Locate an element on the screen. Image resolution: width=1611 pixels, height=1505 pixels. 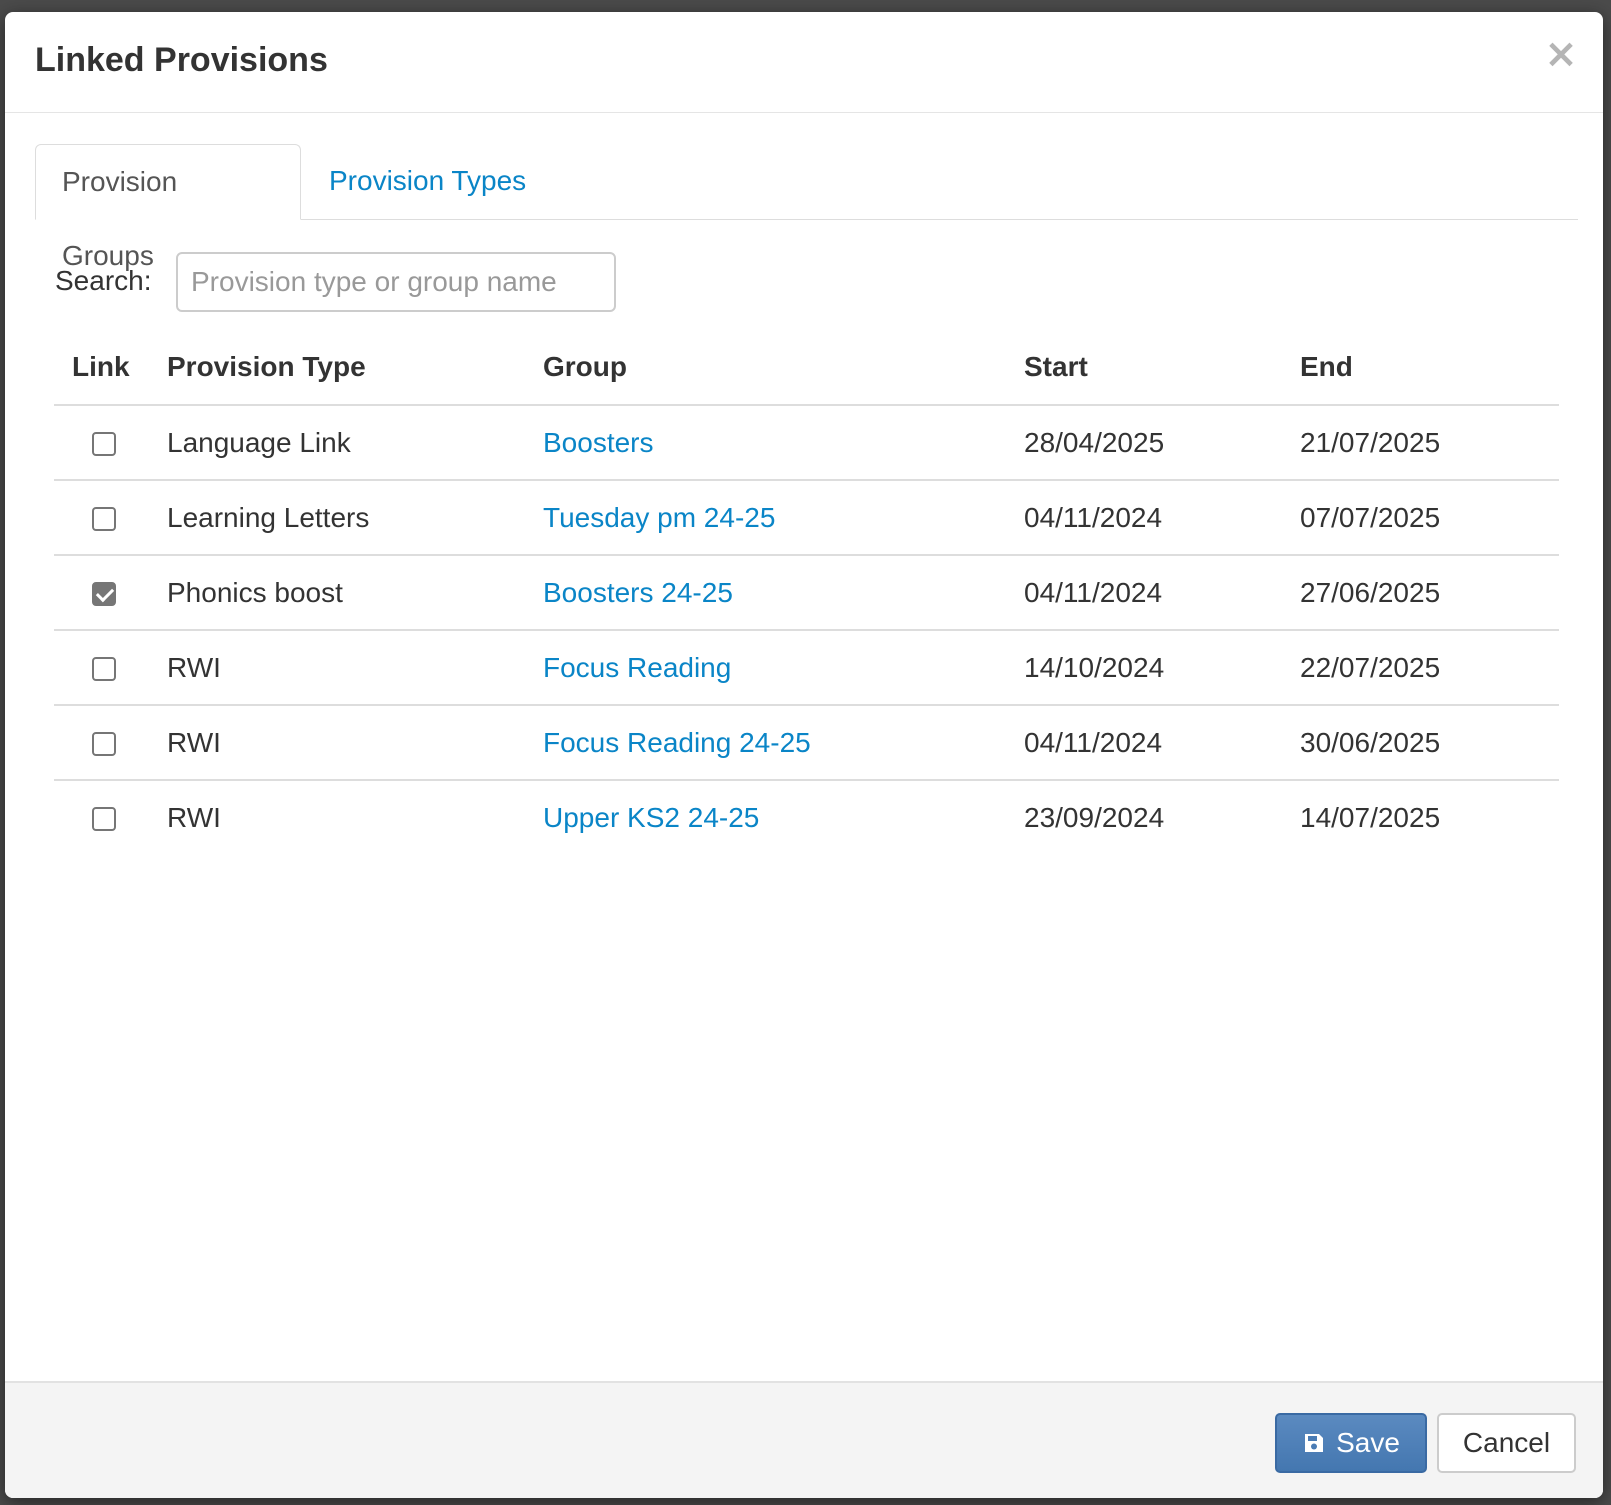
table-row: RWI Focus Reading 14/10/2024 22/07/2025 is located at coordinates (806, 668).